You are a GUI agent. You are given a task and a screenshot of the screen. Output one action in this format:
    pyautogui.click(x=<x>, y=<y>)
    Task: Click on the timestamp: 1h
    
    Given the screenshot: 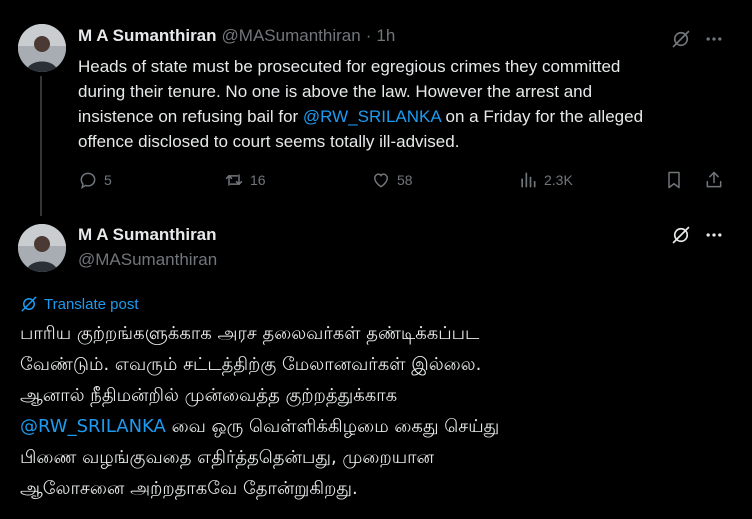 What is the action you would take?
    pyautogui.click(x=385, y=36)
    